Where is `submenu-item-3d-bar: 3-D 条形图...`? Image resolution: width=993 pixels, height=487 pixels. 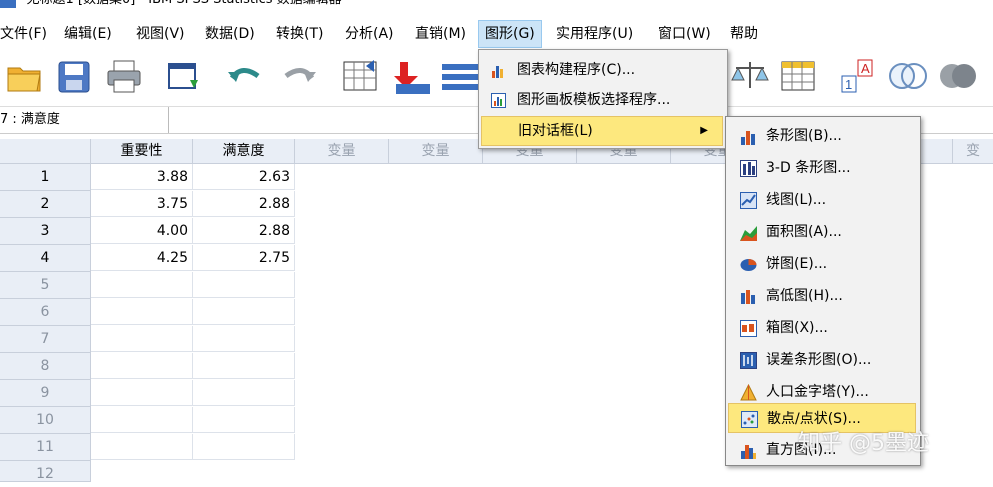
submenu-item-3d-bar: 3-D 条形图... is located at coordinates (822, 168).